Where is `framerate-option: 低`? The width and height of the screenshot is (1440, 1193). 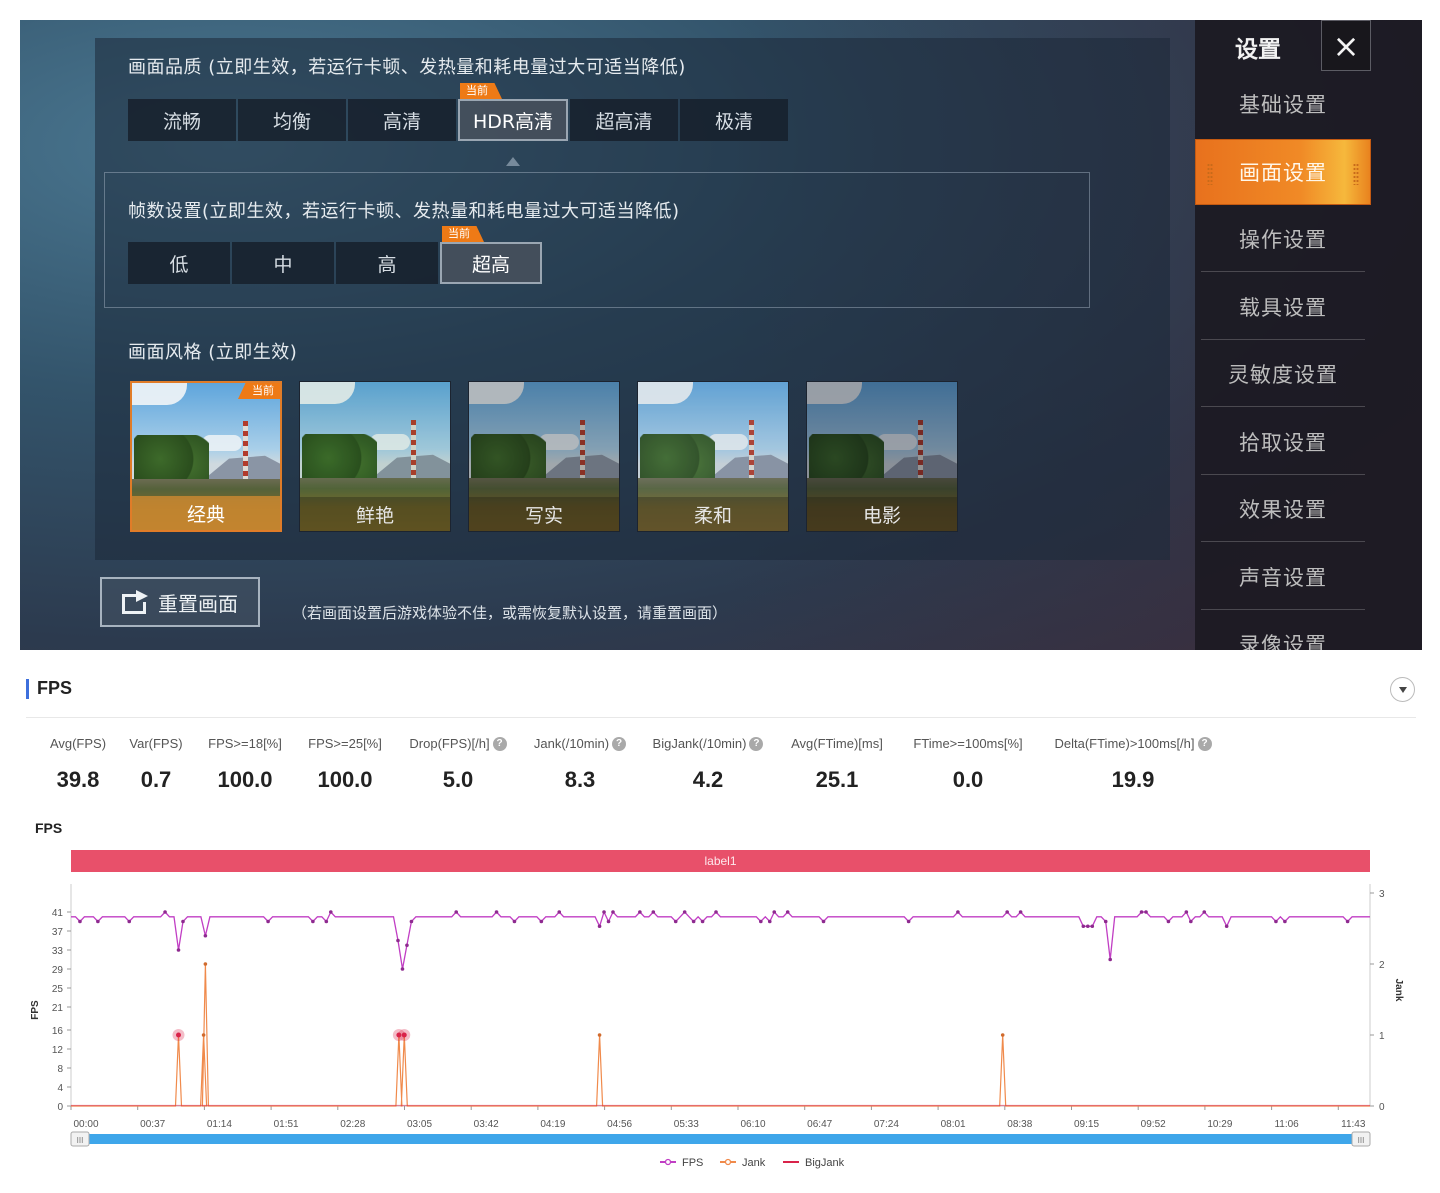 framerate-option: 低 is located at coordinates (179, 263).